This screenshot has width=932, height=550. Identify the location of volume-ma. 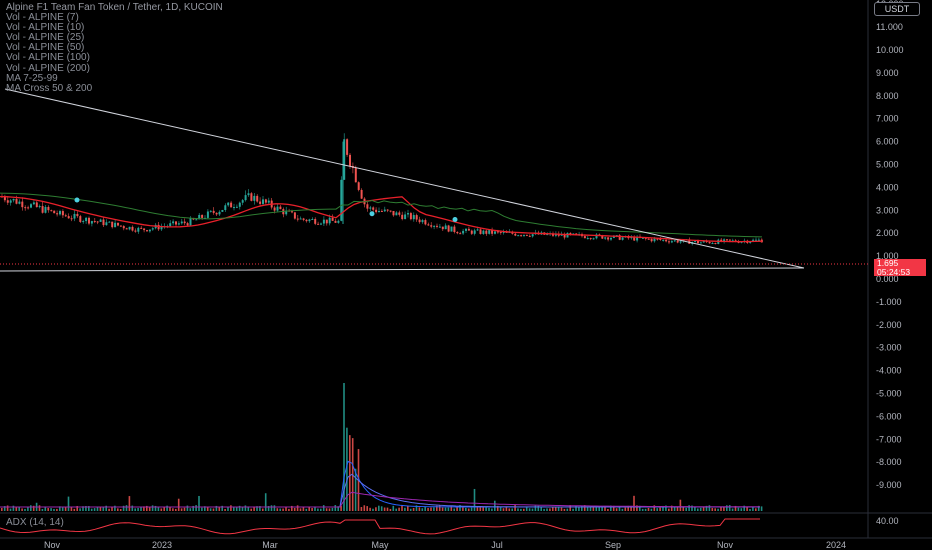
(380, 484).